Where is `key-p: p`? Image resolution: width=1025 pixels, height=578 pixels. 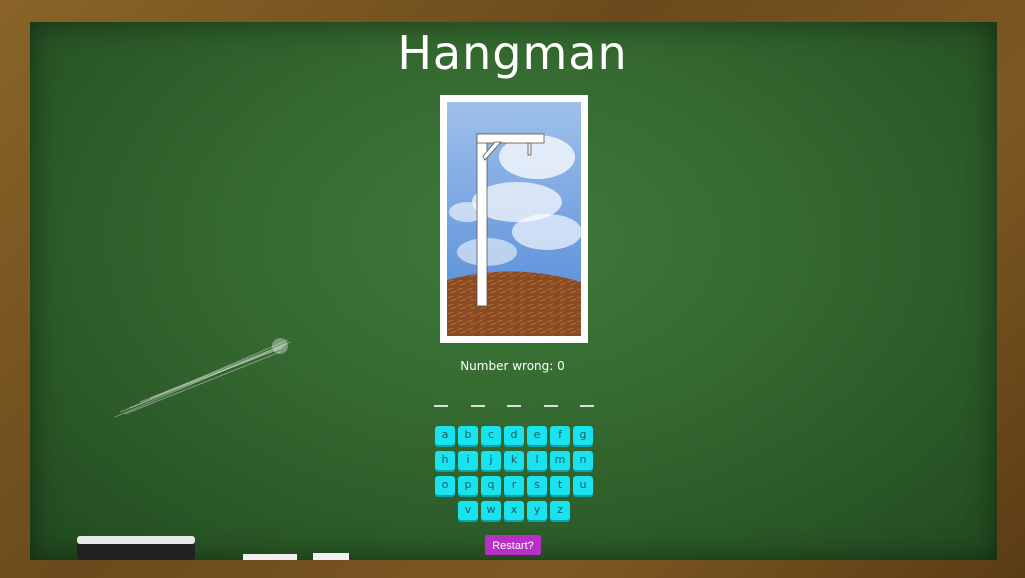 key-p: p is located at coordinates (468, 485).